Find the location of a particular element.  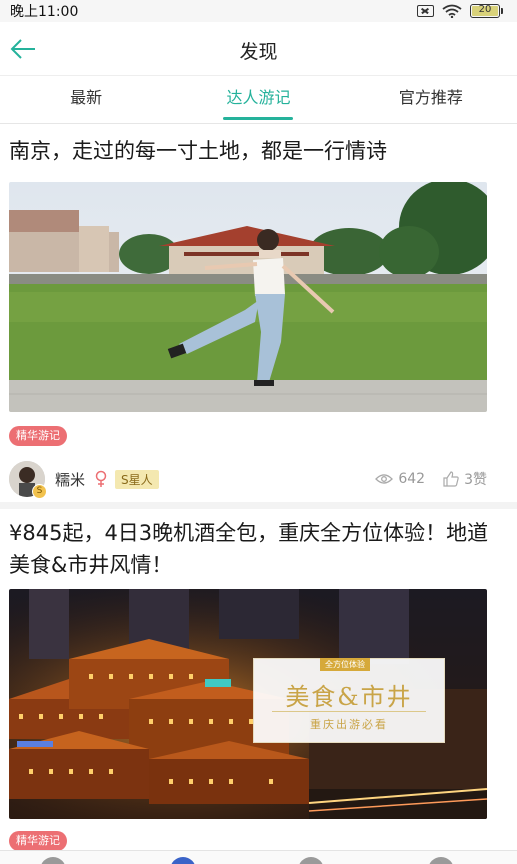

battery-level: 20 is located at coordinates (485, 9).